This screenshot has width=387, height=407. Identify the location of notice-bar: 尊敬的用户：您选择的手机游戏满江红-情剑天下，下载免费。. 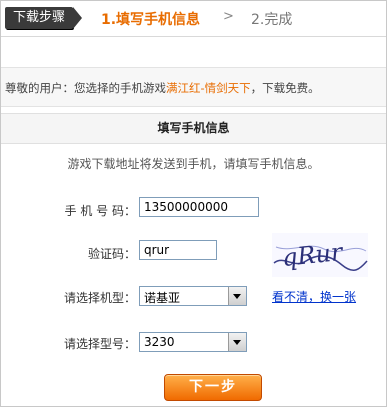
(193, 87).